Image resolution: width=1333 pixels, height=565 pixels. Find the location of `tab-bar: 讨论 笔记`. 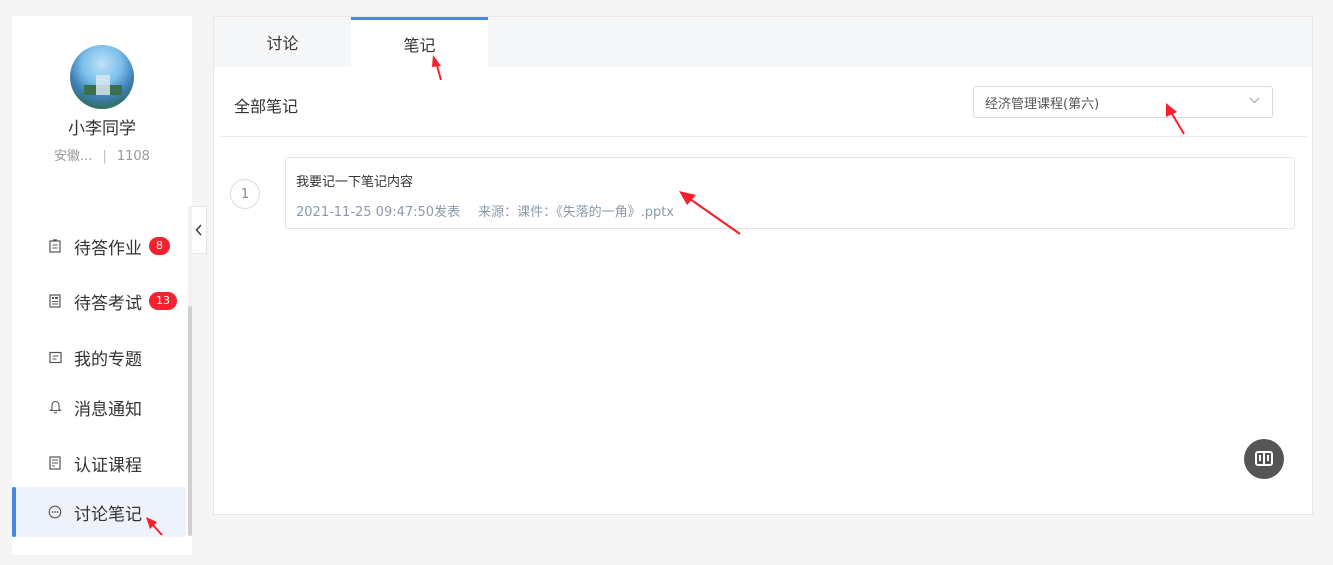

tab-bar: 讨论 笔记 is located at coordinates (763, 42).